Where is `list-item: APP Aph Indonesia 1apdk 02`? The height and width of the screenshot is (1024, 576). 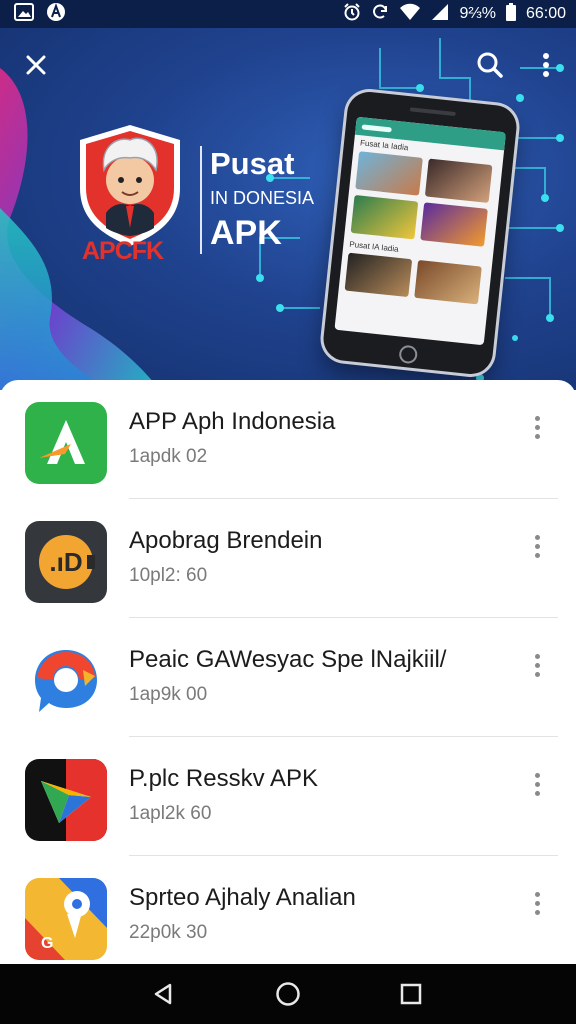 list-item: APP Aph Indonesia 1apdk 02 is located at coordinates (288, 439).